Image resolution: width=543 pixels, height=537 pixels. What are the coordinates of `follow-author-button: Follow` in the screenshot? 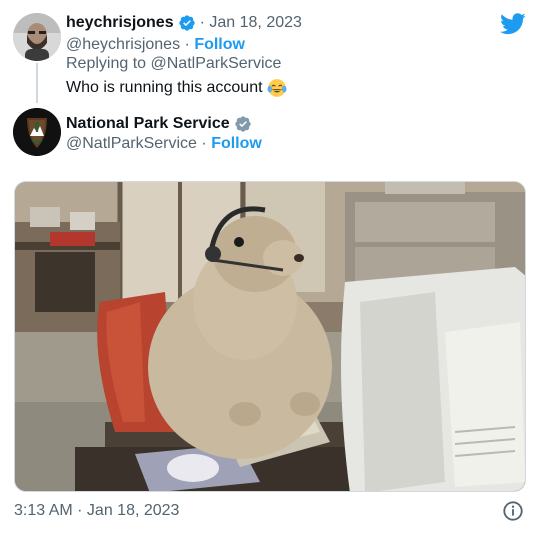 It's located at (236, 143).